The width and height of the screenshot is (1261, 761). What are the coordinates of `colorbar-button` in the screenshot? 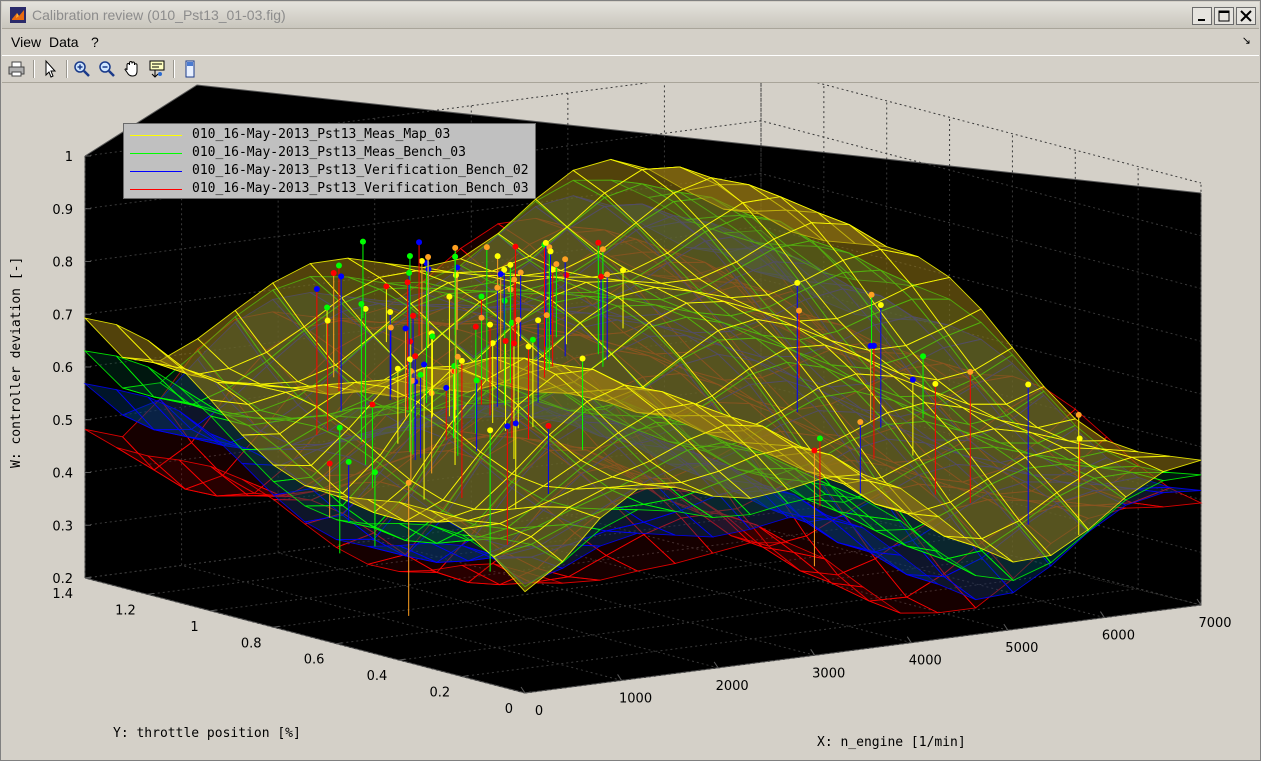 It's located at (190, 69).